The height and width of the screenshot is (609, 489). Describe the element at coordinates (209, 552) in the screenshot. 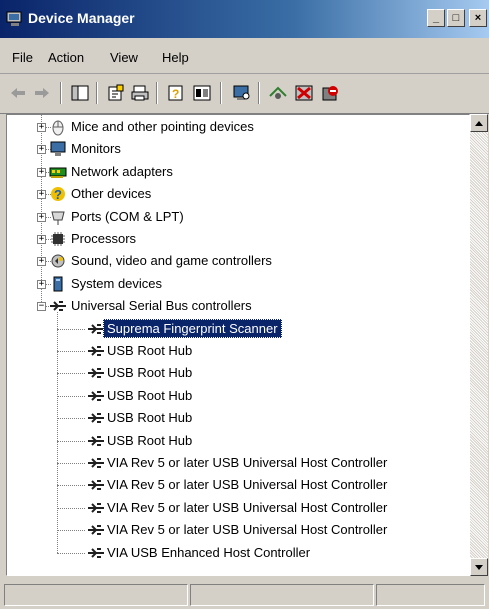

I see `tree-device-label: VIA USB Enhanced Host Controller` at that location.